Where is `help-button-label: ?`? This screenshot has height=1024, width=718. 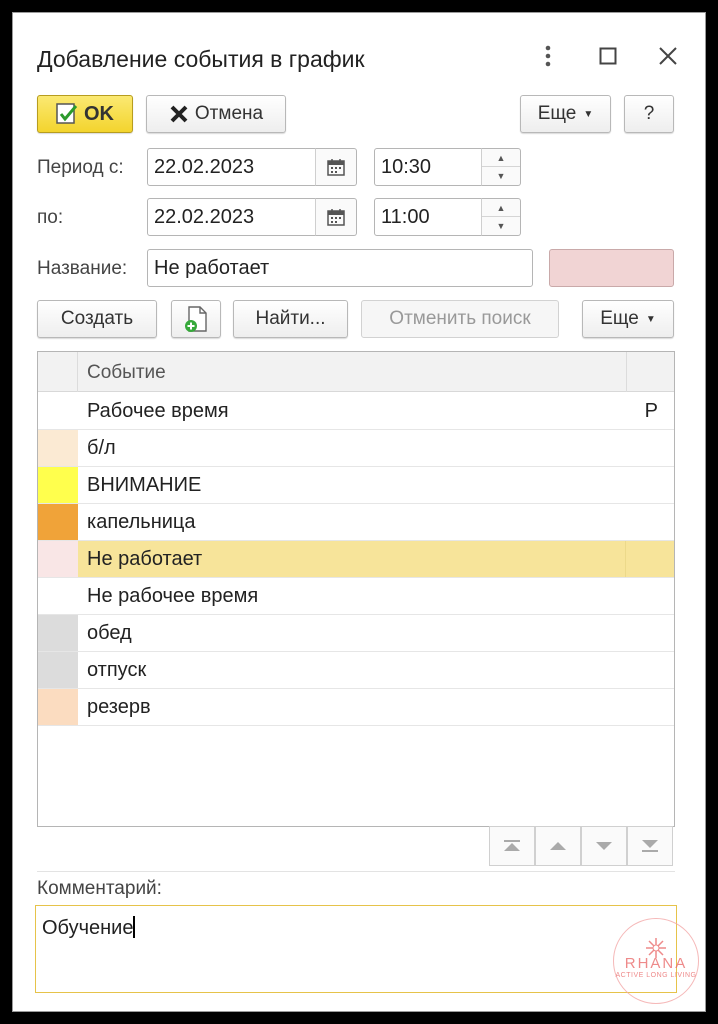
help-button-label: ? is located at coordinates (649, 113).